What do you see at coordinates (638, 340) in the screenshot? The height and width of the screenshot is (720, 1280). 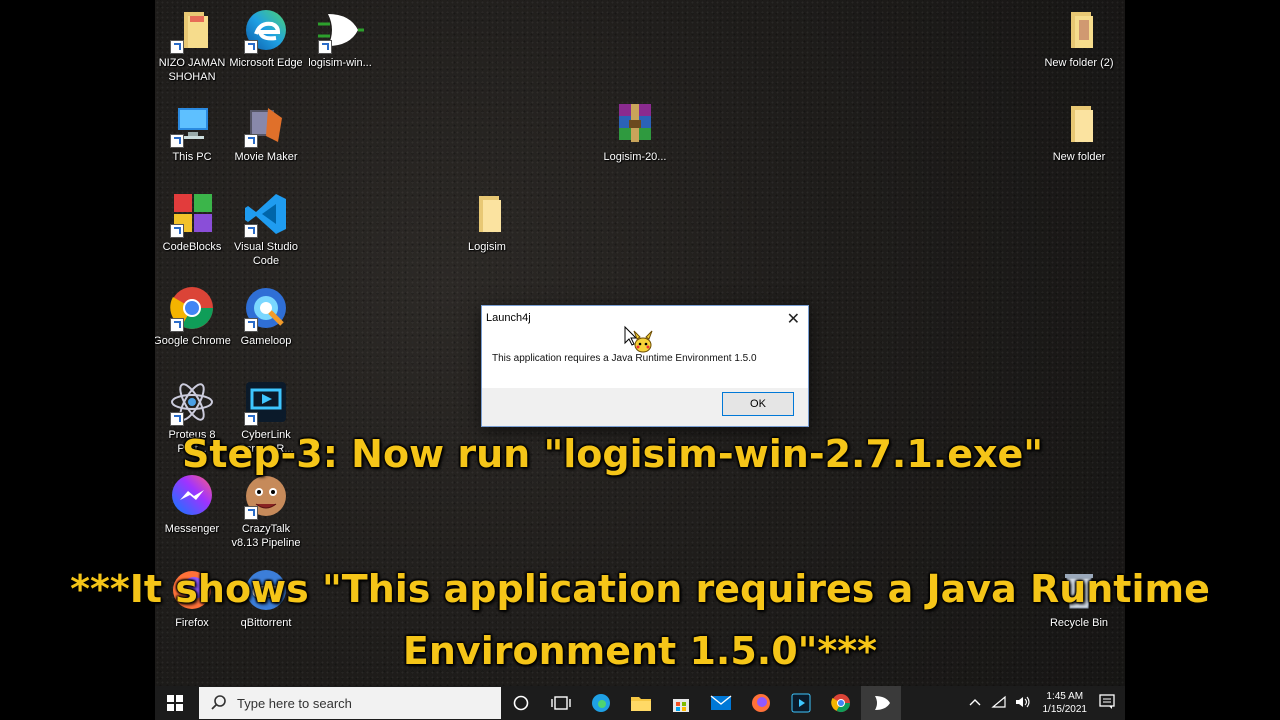 I see `busy-cursor-icon` at bounding box center [638, 340].